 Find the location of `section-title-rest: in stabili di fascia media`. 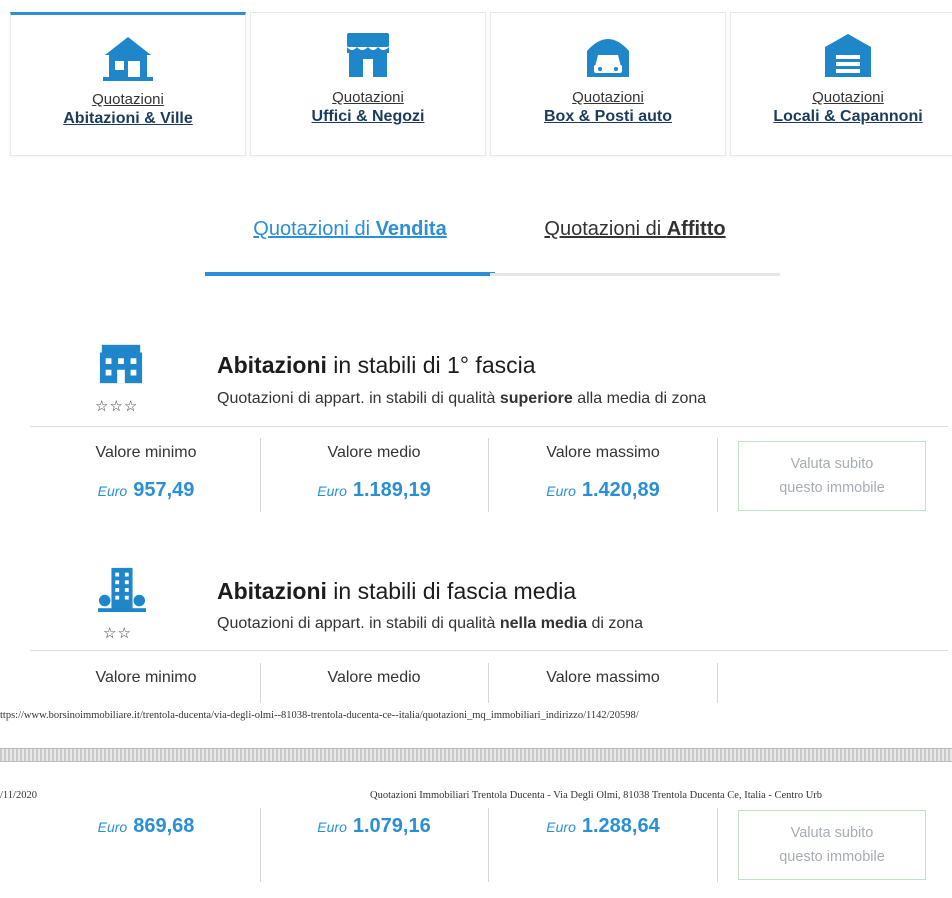

section-title-rest: in stabili di fascia media is located at coordinates (451, 591).